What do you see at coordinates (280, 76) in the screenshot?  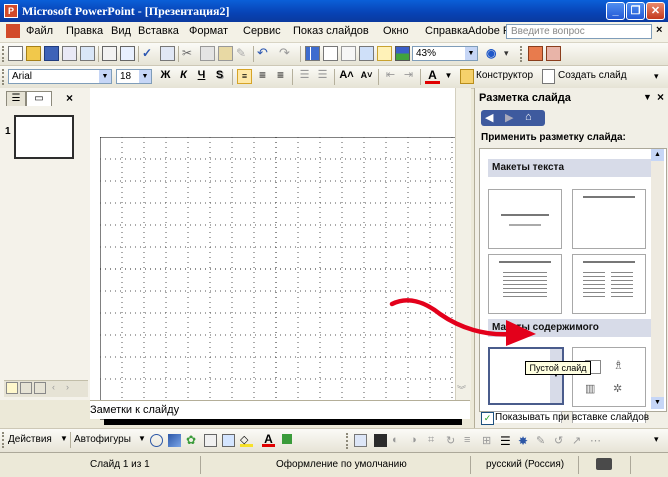 I see `align-right-icon: ≡` at bounding box center [280, 76].